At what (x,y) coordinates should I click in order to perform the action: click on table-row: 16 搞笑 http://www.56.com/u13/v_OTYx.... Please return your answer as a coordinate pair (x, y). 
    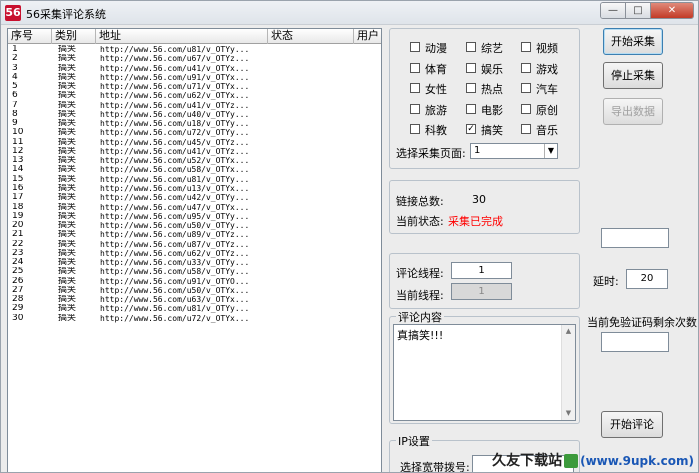
    Looking at the image, I should click on (194, 188).